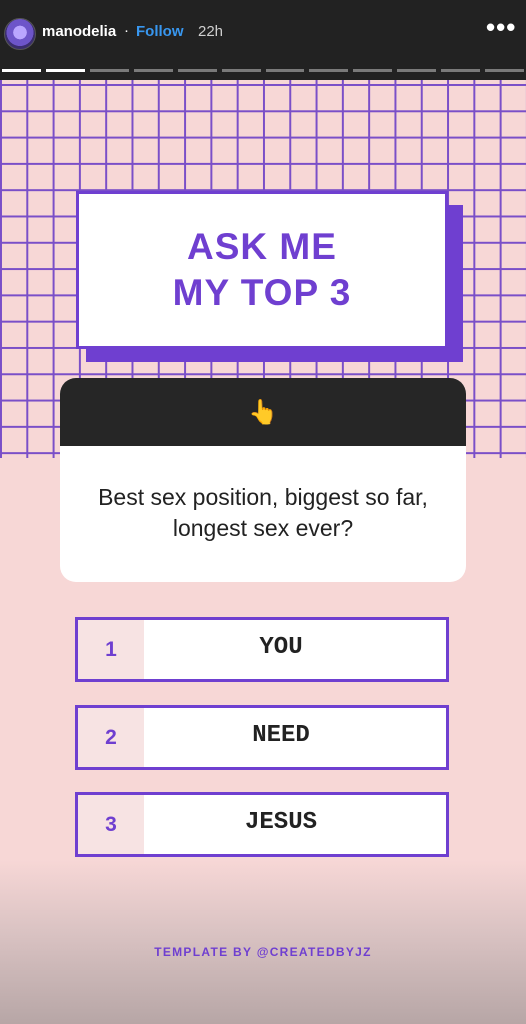 Image resolution: width=526 pixels, height=1024 pixels. Describe the element at coordinates (501, 29) in the screenshot. I see `more-options-icon: •••` at that location.